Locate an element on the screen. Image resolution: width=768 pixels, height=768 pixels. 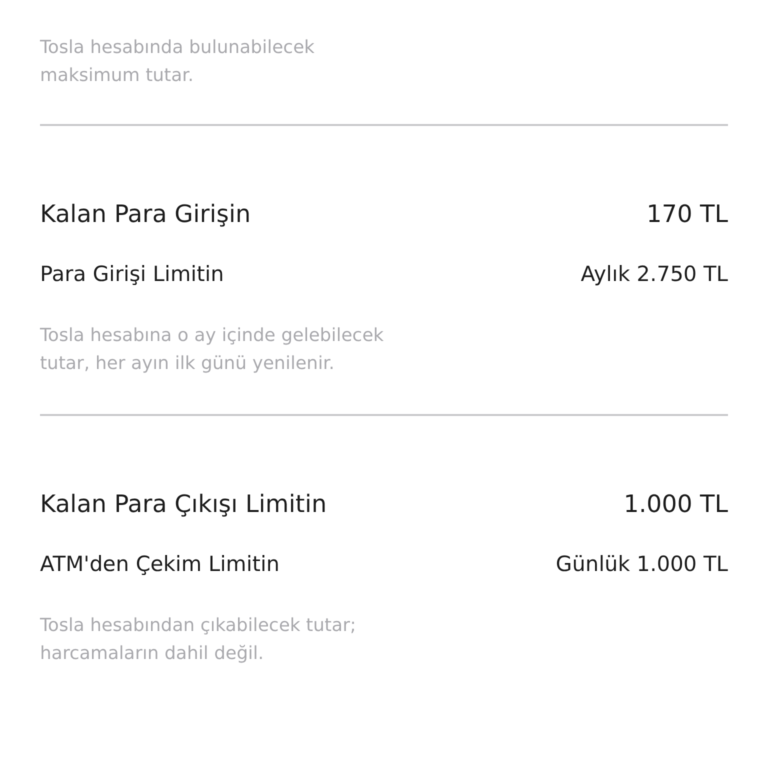
limit-value: Aylık 2.750 TL is located at coordinates (654, 274).